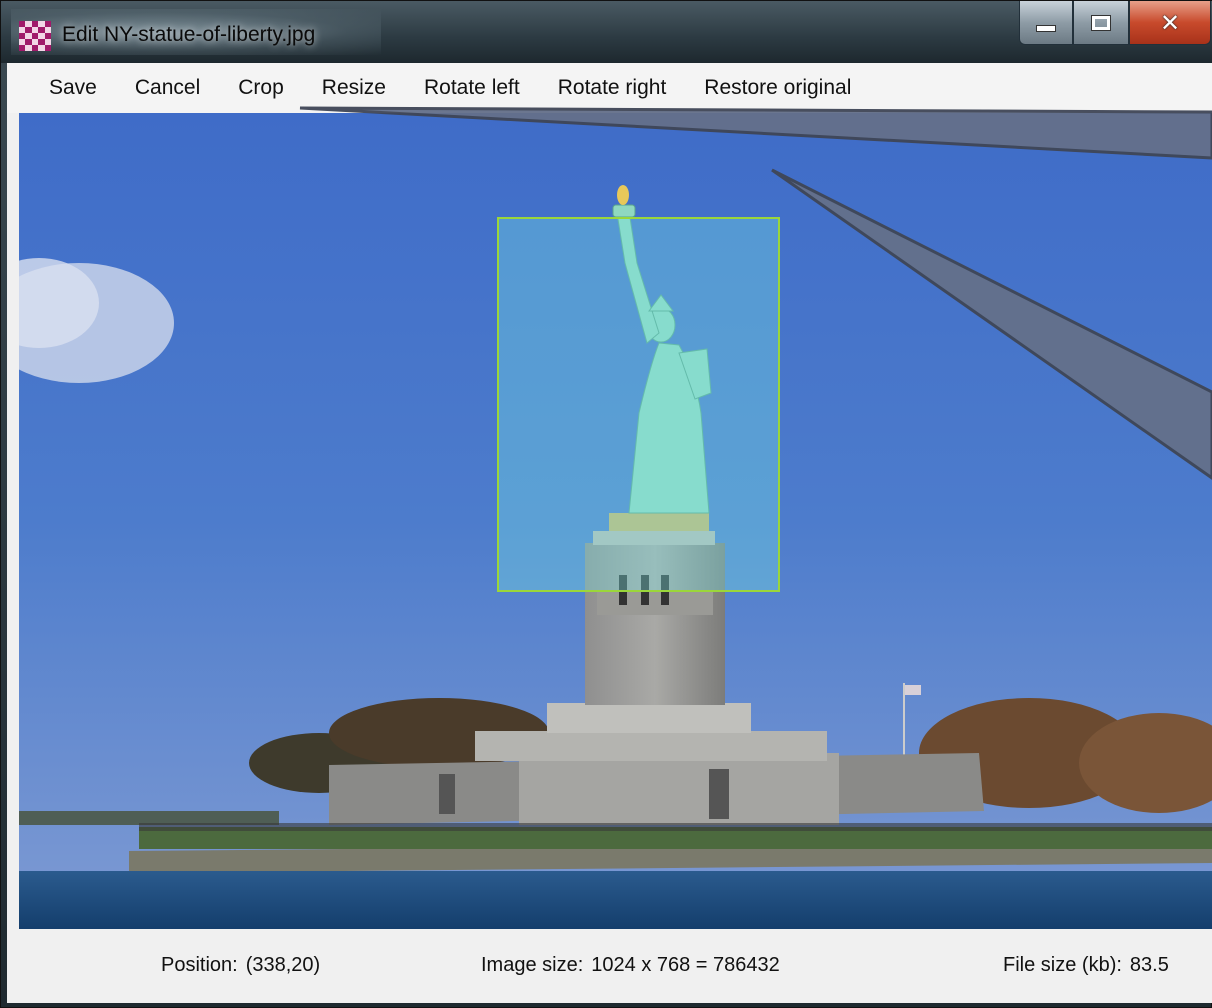 This screenshot has height=1008, width=1212. I want to click on app-icon, so click(35, 36).